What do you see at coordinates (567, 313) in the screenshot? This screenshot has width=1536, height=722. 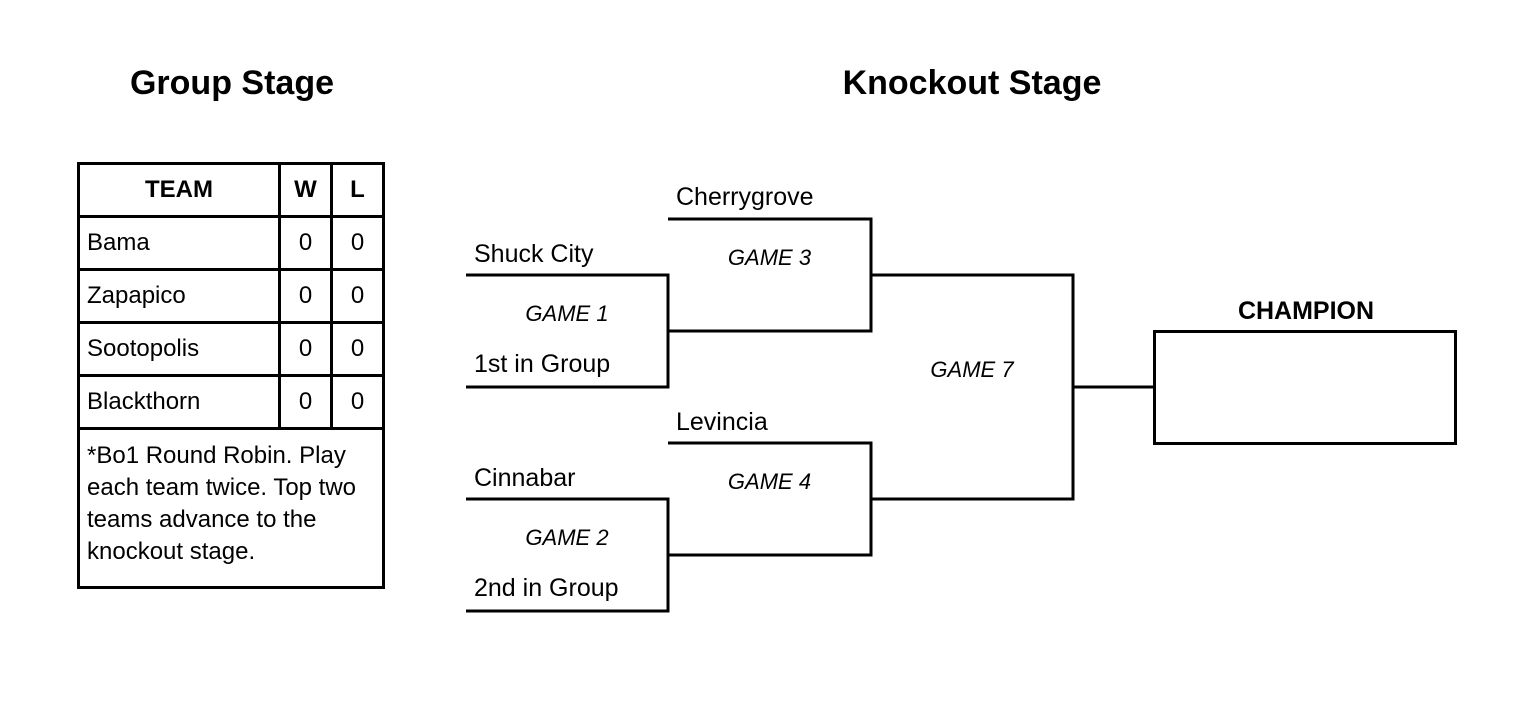 I see `game1-label: GAME 1` at bounding box center [567, 313].